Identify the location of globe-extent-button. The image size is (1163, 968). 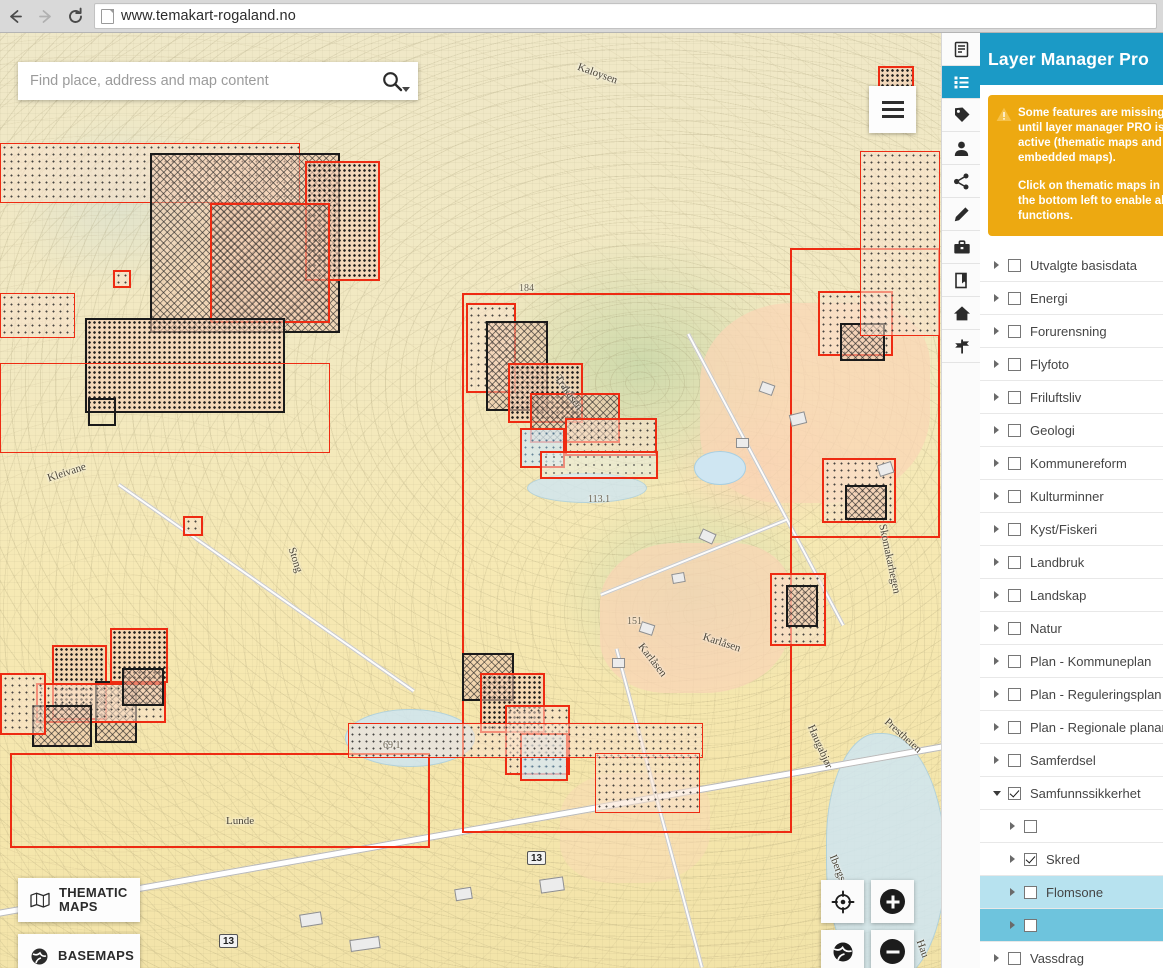
(842, 949).